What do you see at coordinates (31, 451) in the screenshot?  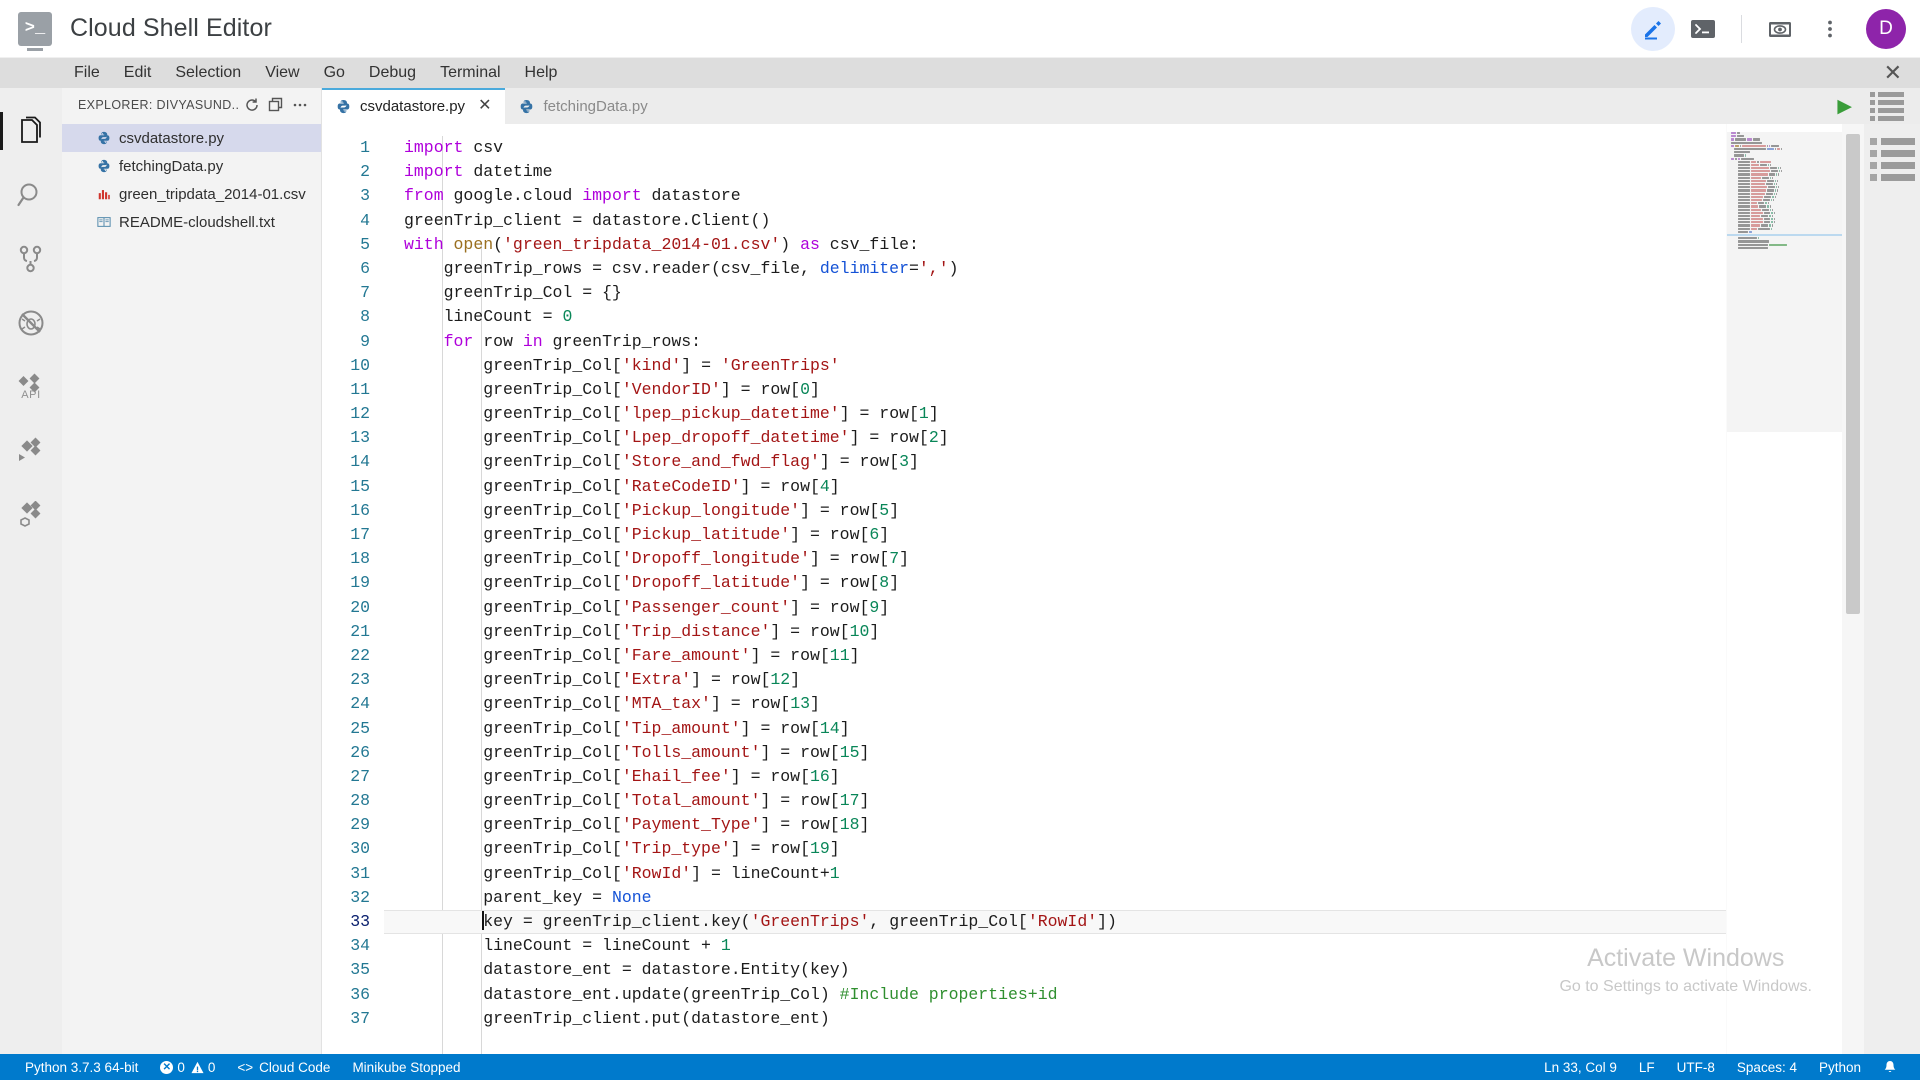 I see `activity-item-cloud-code` at bounding box center [31, 451].